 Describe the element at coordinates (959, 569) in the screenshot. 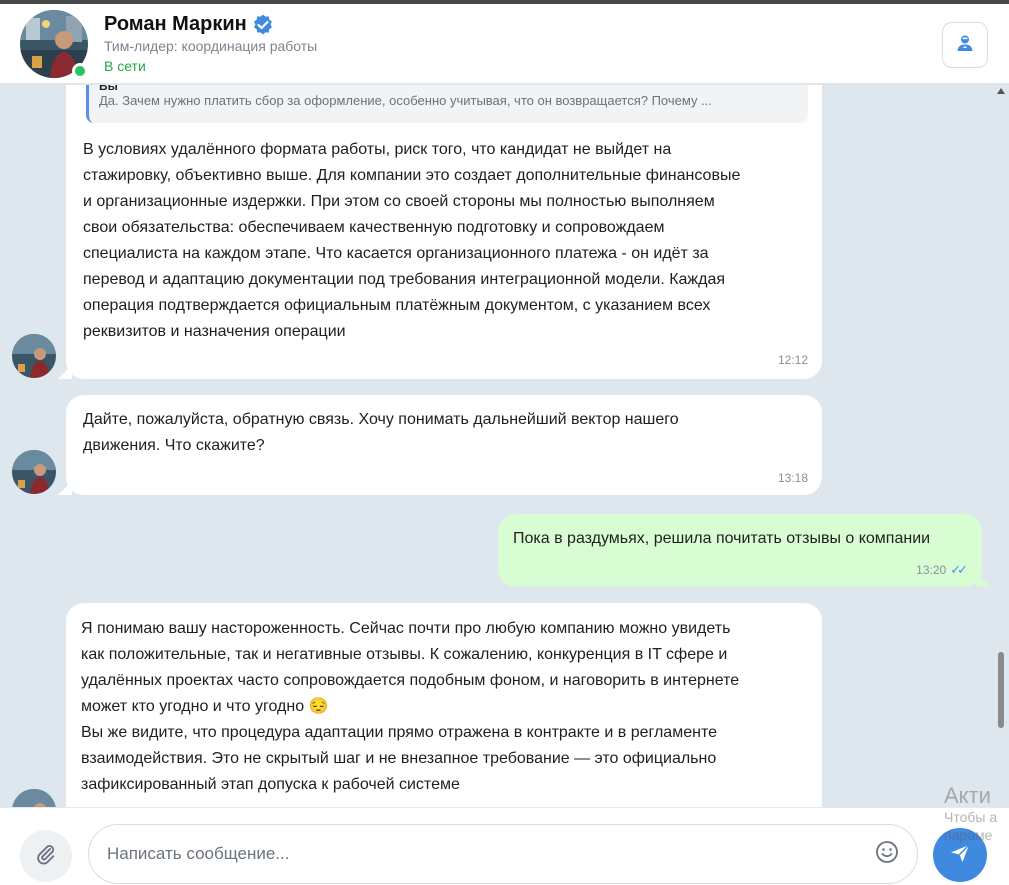

I see `double-check-icon: ✓✓` at that location.